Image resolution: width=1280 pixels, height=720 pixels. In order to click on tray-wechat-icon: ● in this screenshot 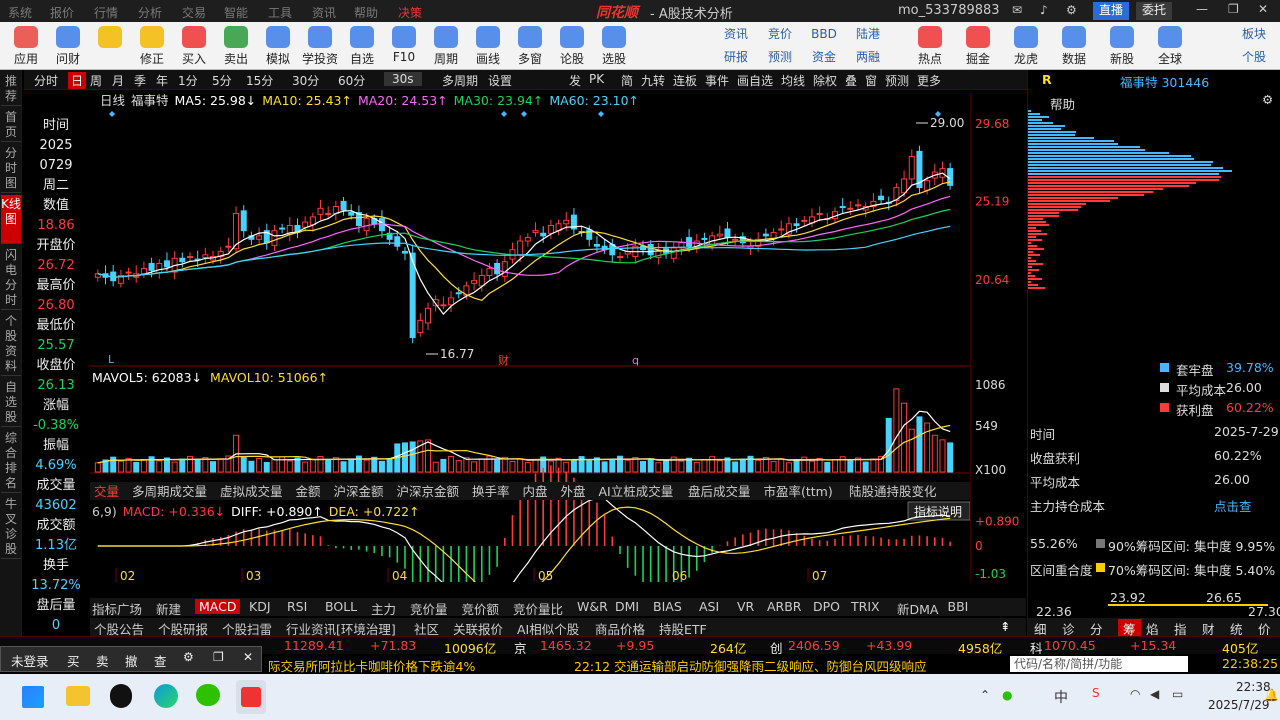, I will do `click(1007, 695)`.